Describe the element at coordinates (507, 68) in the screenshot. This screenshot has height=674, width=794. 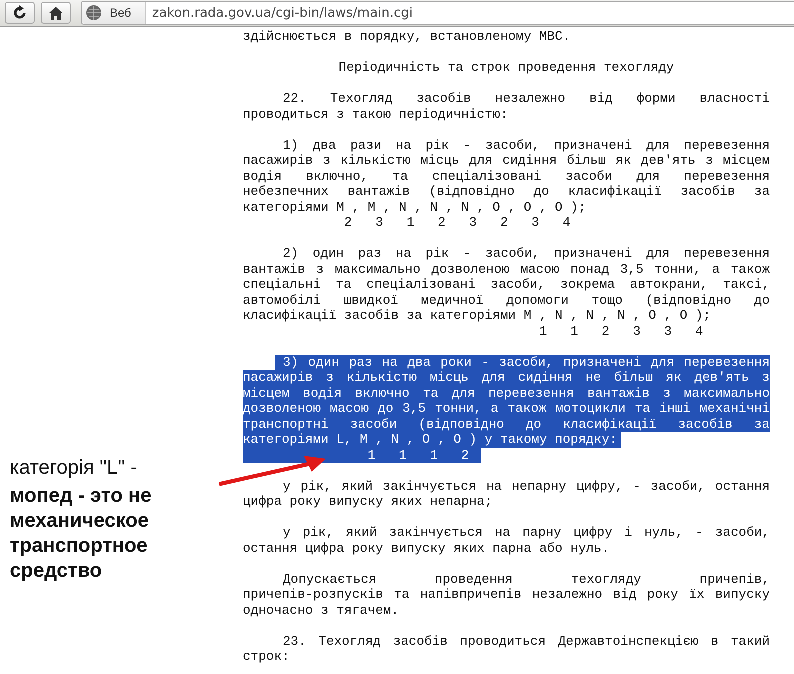
I see `section-heading: Періодичність та строк проведення техогляду` at that location.